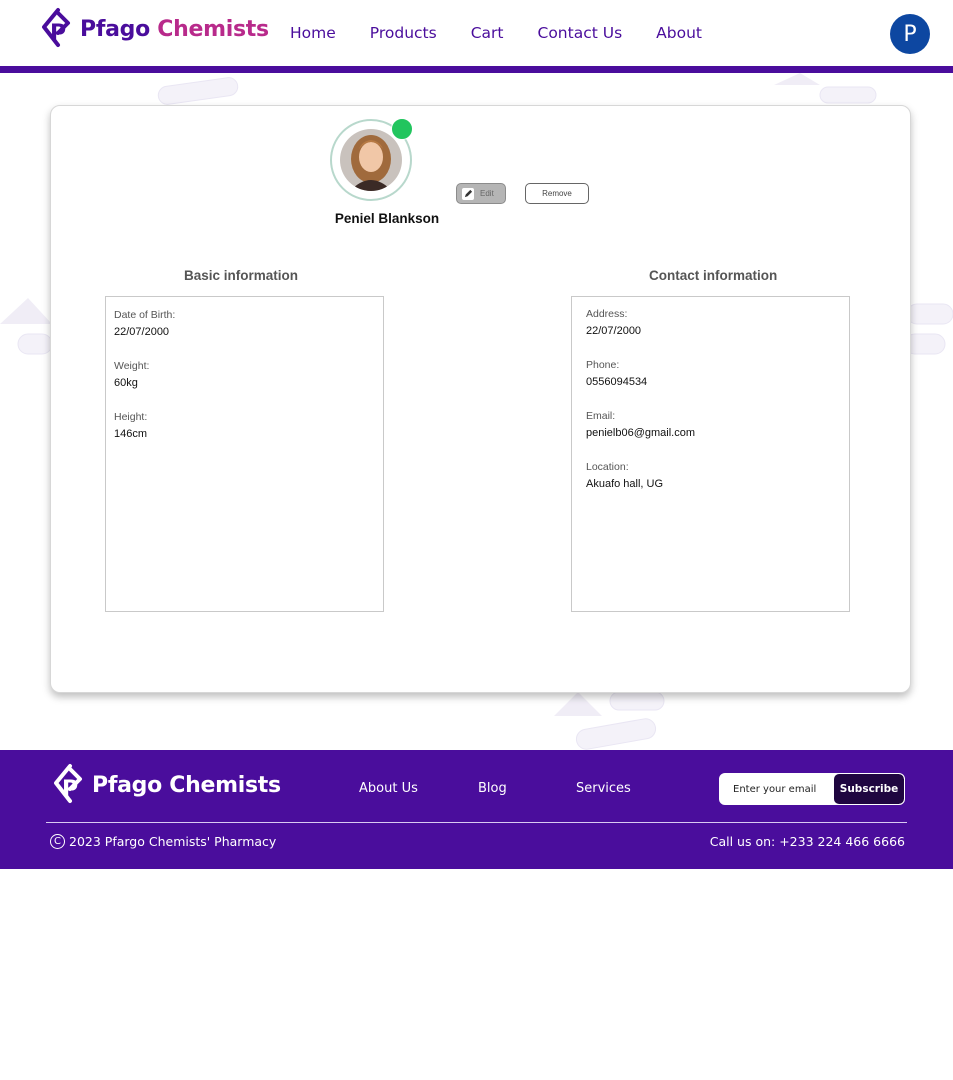 The width and height of the screenshot is (953, 1080). What do you see at coordinates (487, 193) in the screenshot?
I see `edit-button-label: Edit` at bounding box center [487, 193].